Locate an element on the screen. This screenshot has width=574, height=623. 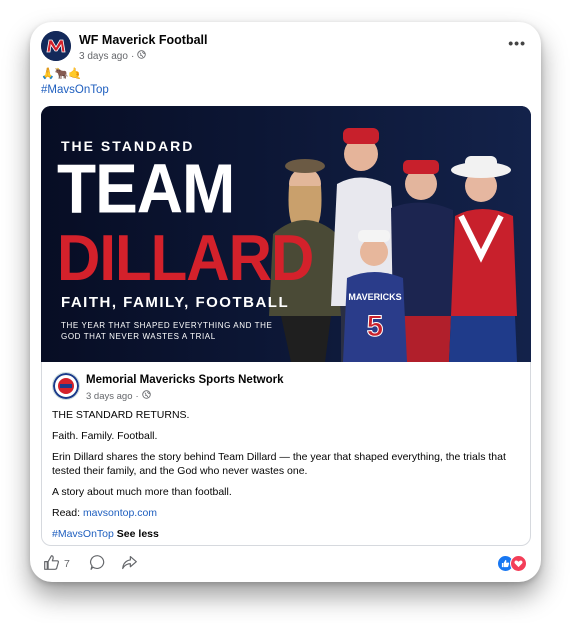
read-label: Read: is located at coordinates (67, 513).